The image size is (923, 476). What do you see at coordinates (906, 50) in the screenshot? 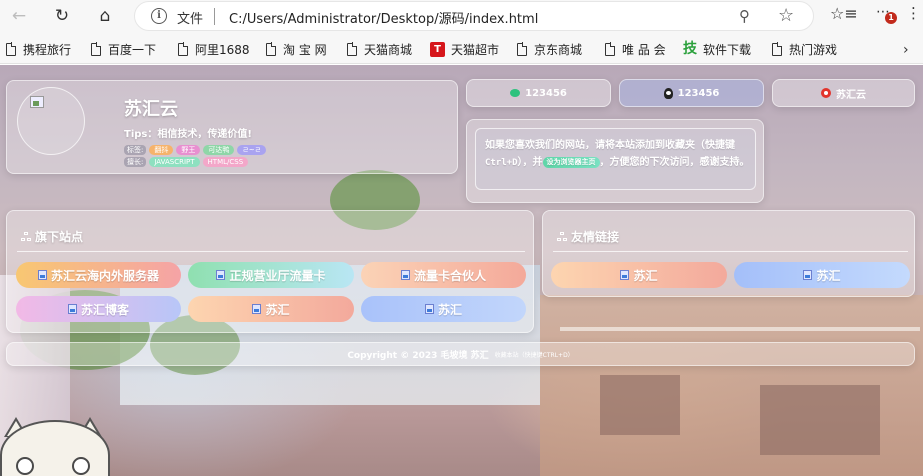
I see `bookmarks-overflow-icon: ›` at bounding box center [906, 50].